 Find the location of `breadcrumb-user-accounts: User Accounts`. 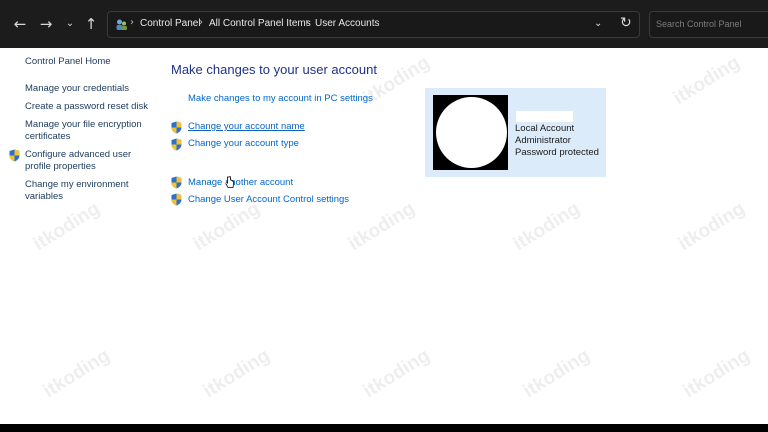

breadcrumb-user-accounts: User Accounts is located at coordinates (347, 23).